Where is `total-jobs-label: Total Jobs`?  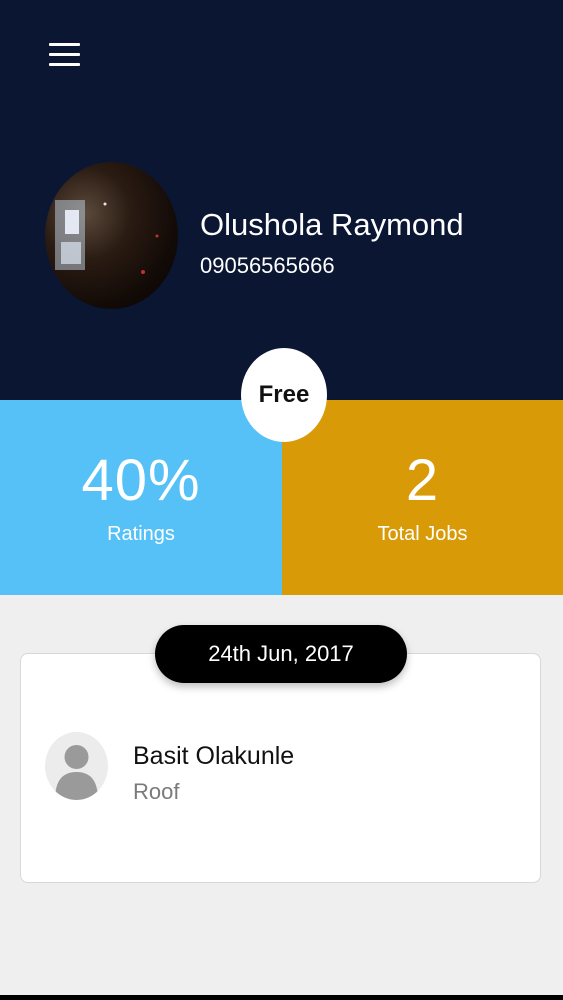 total-jobs-label: Total Jobs is located at coordinates (422, 534).